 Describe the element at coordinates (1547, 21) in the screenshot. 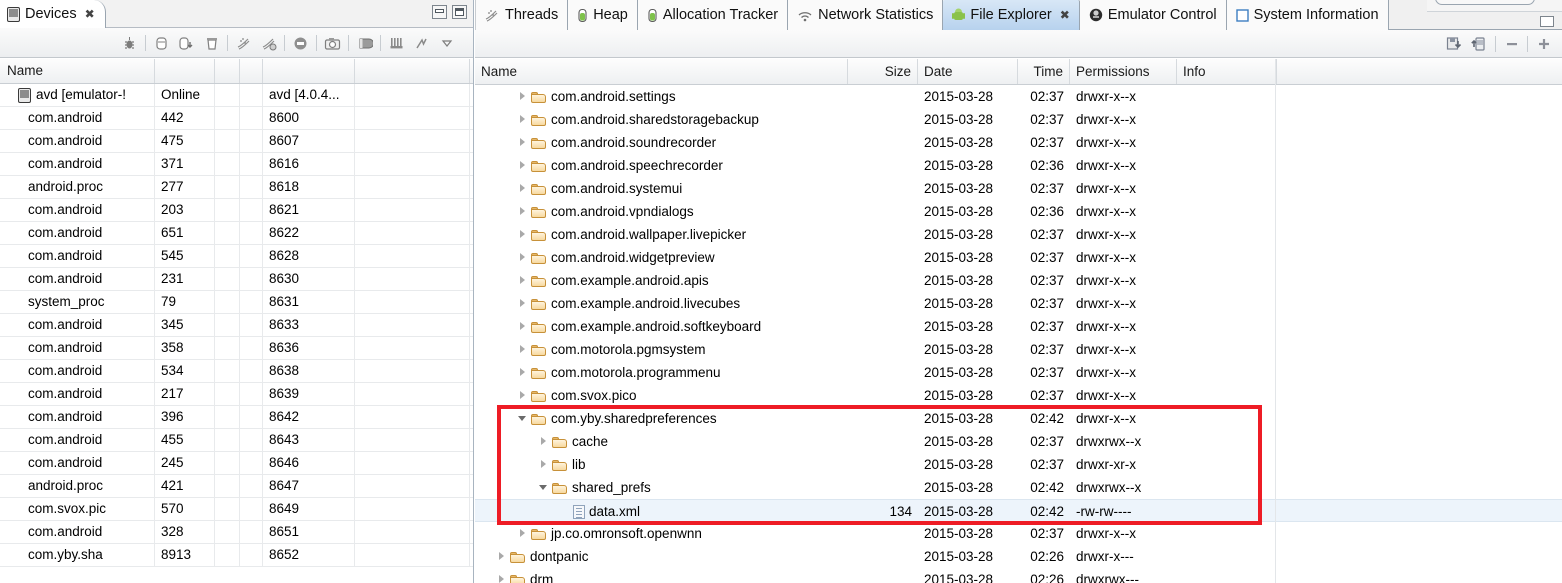

I see `restore-button` at that location.